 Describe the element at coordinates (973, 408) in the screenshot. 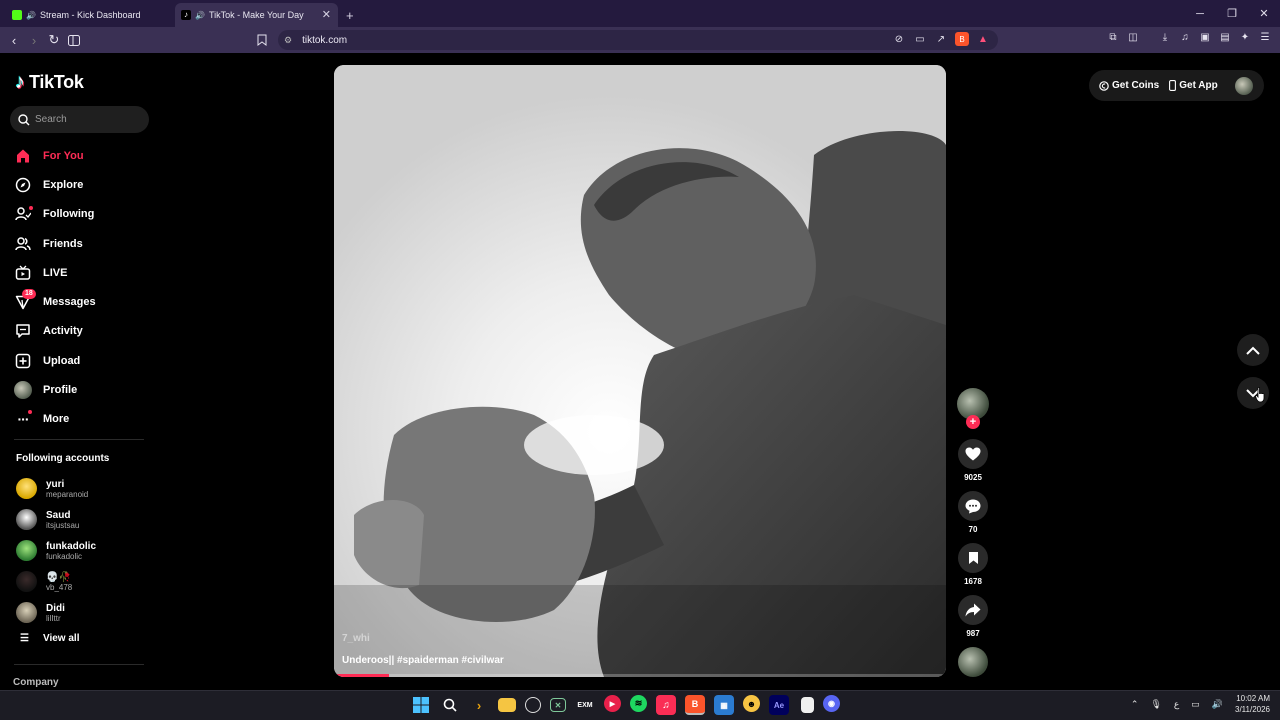

I see `creator-avatar: +` at that location.